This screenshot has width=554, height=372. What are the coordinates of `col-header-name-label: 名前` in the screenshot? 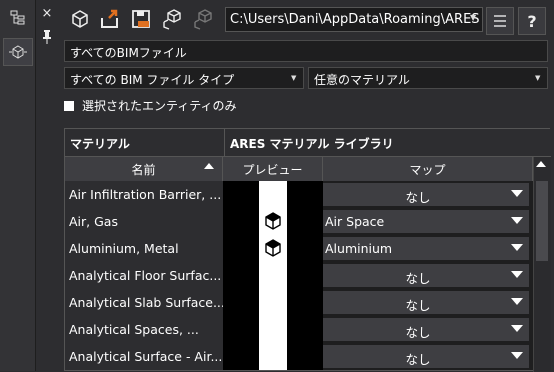 It's located at (143, 170).